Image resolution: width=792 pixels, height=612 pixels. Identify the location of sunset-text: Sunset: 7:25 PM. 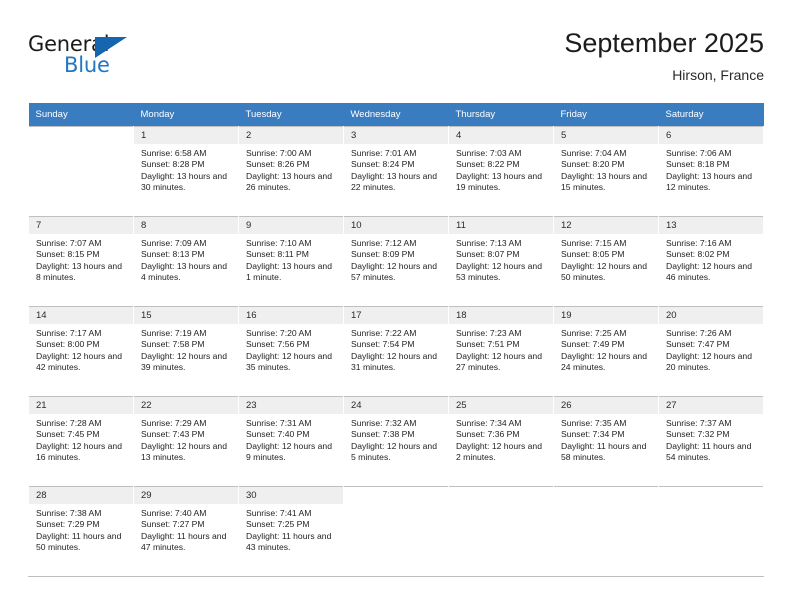
(278, 524).